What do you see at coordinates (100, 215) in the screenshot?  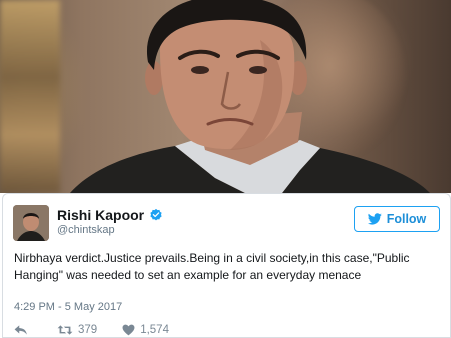 I see `author-name: Rishi Kapoor` at bounding box center [100, 215].